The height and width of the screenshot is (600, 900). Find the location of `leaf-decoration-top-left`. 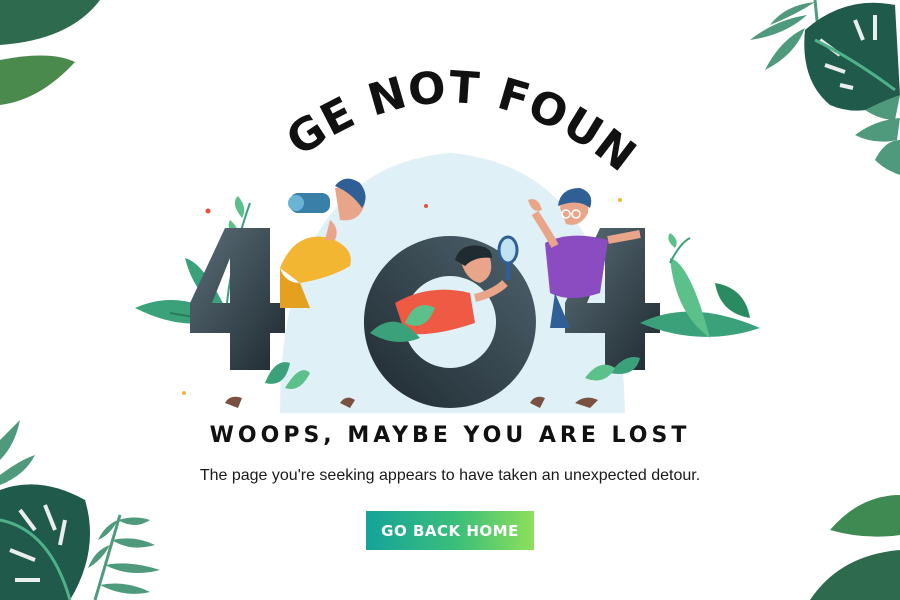

leaf-decoration-top-left is located at coordinates (50, 52).